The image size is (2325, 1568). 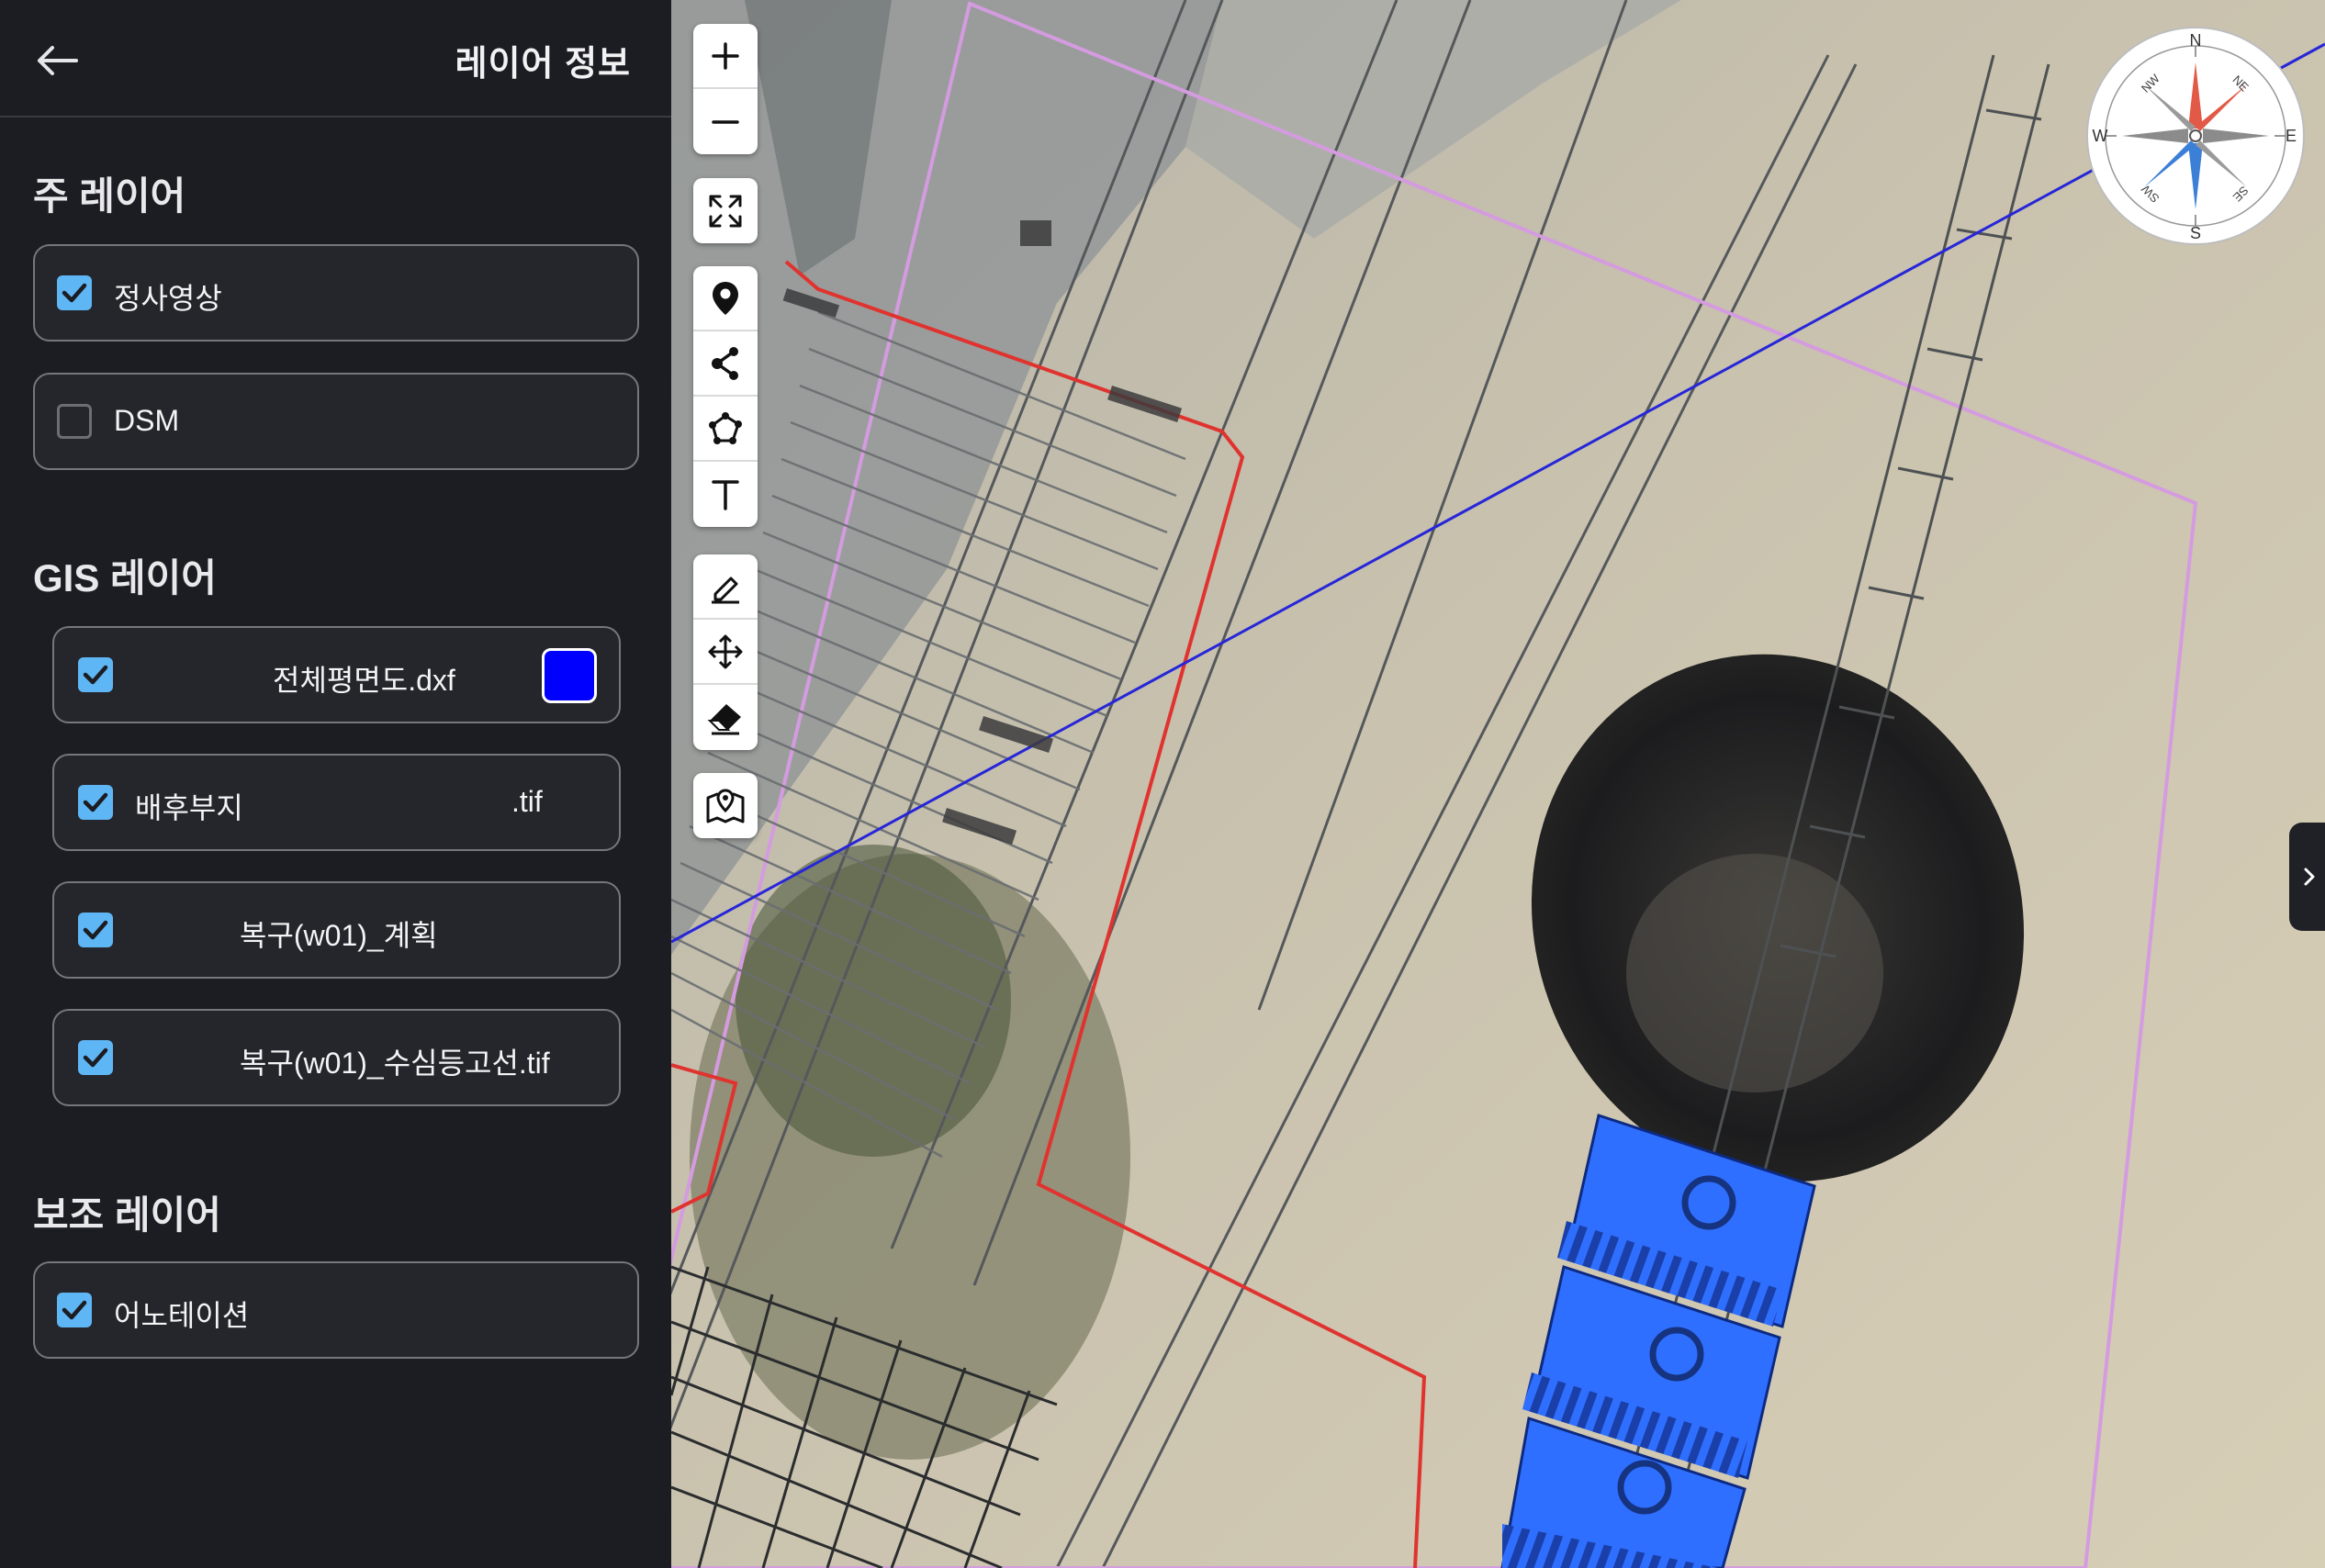 I want to click on layer-label: 복구(w01)_수심등고선.tif, so click(x=395, y=1063).